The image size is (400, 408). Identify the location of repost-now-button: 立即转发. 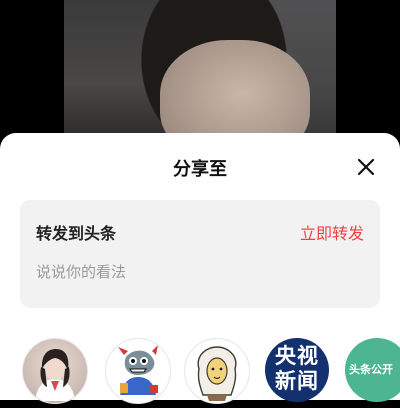
(332, 232).